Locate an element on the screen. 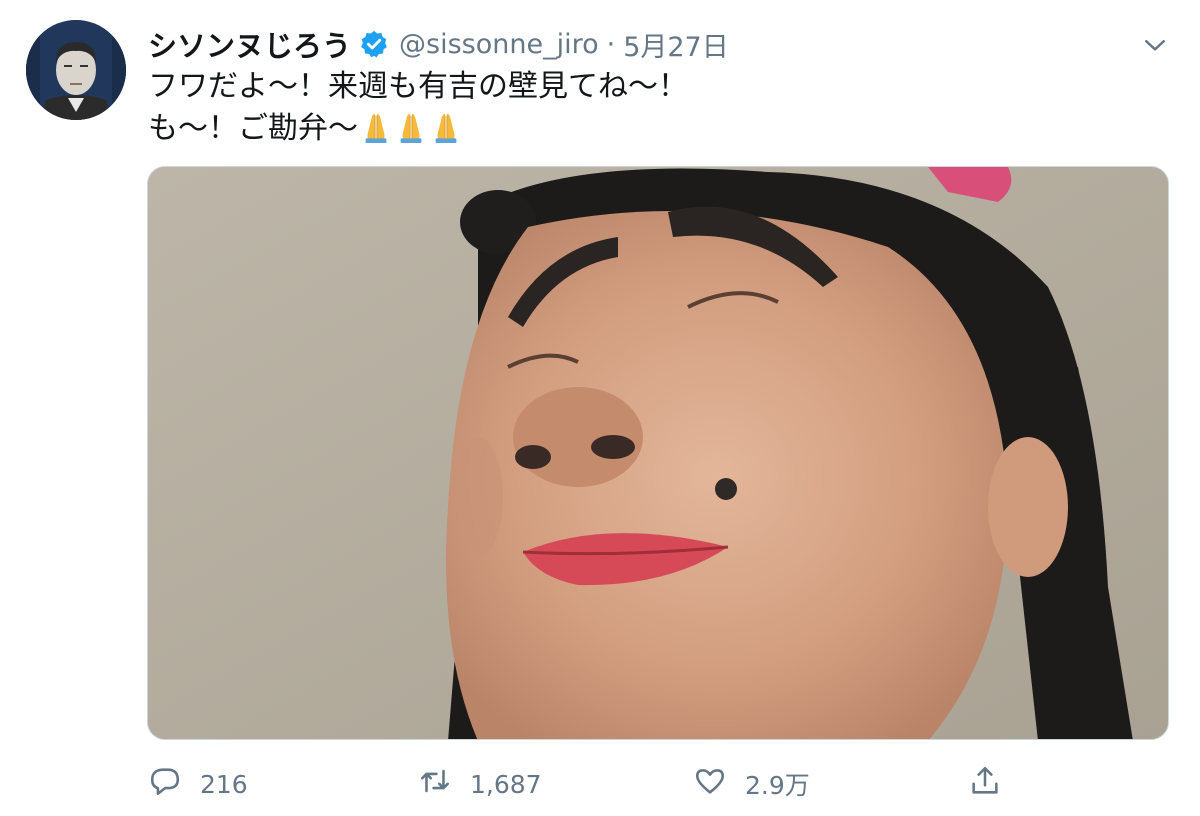 The image size is (1200, 816). tweet-header: シソンヌじろう @sissonne_jiro · 5月27日 is located at coordinates (438, 44).